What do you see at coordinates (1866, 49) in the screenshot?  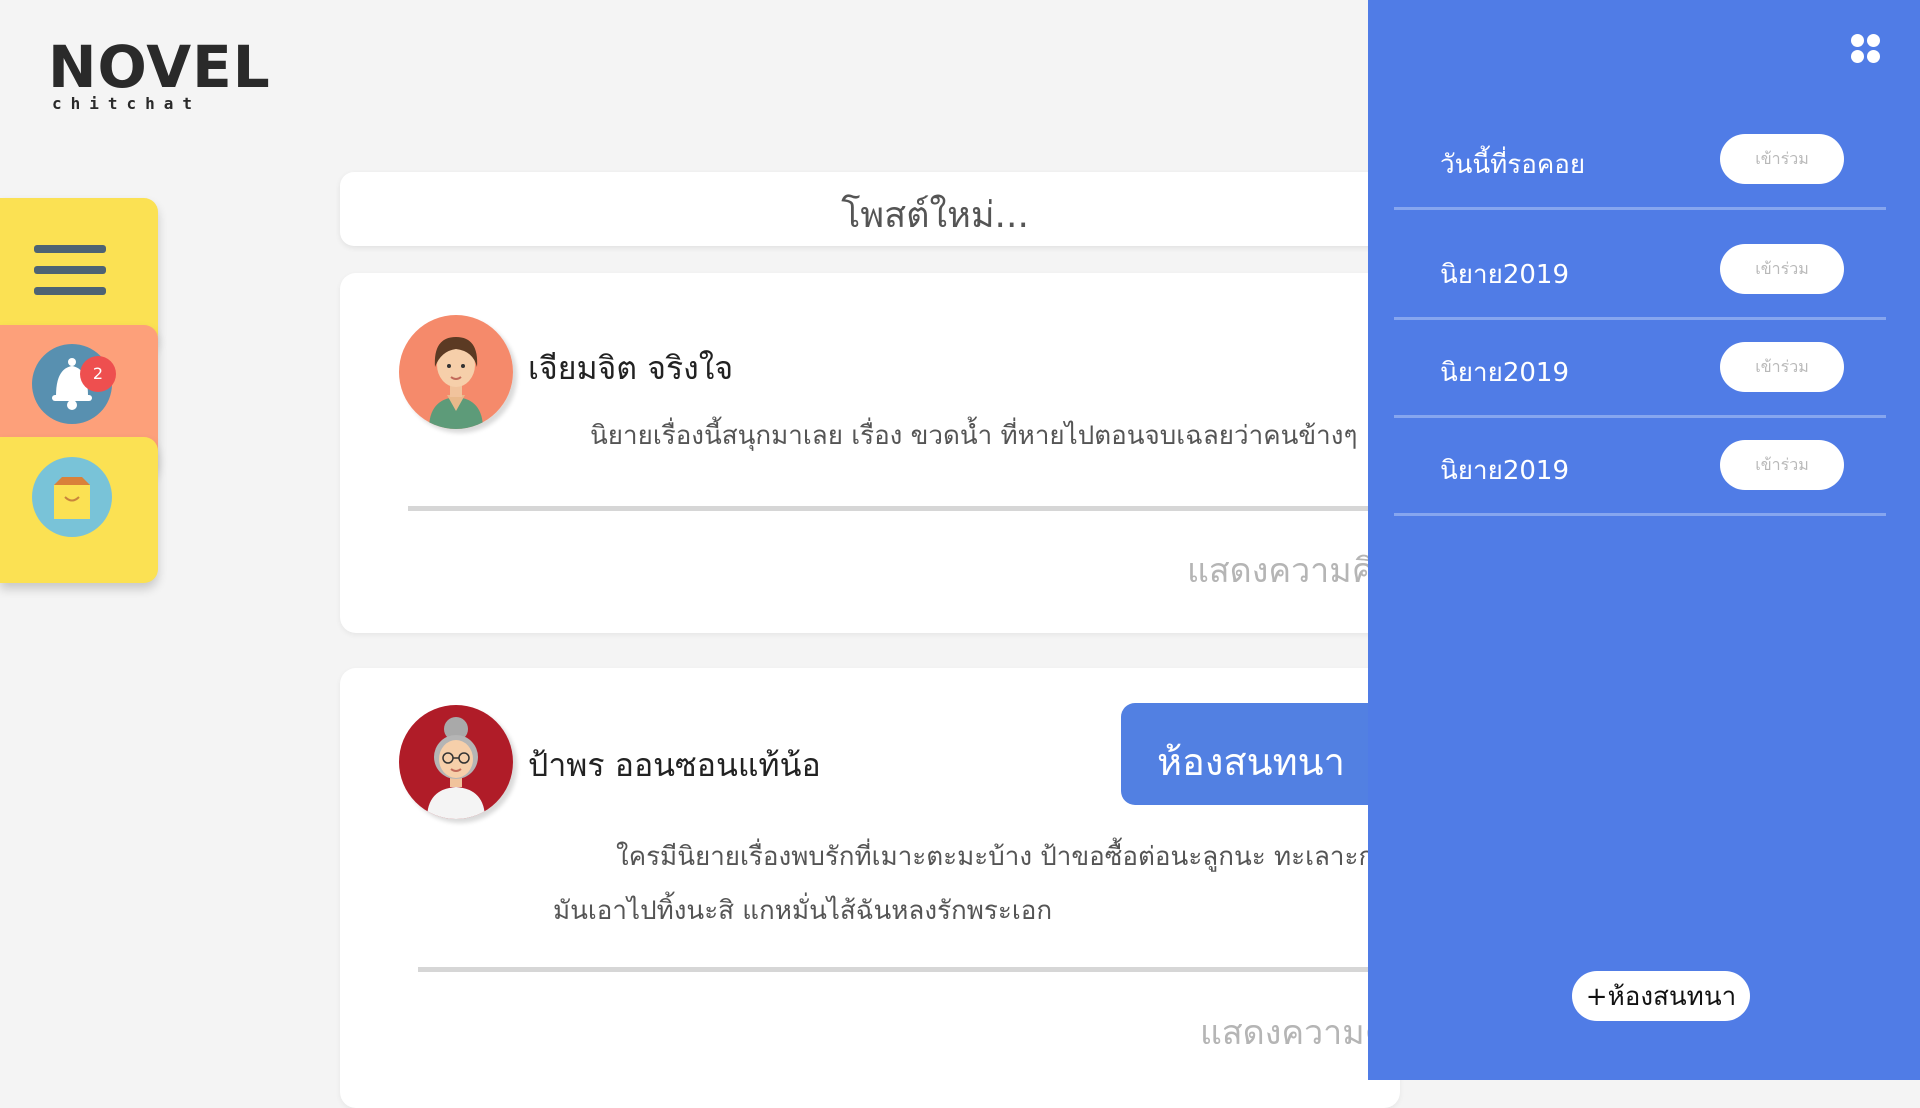 I see `grid-dots-icon` at bounding box center [1866, 49].